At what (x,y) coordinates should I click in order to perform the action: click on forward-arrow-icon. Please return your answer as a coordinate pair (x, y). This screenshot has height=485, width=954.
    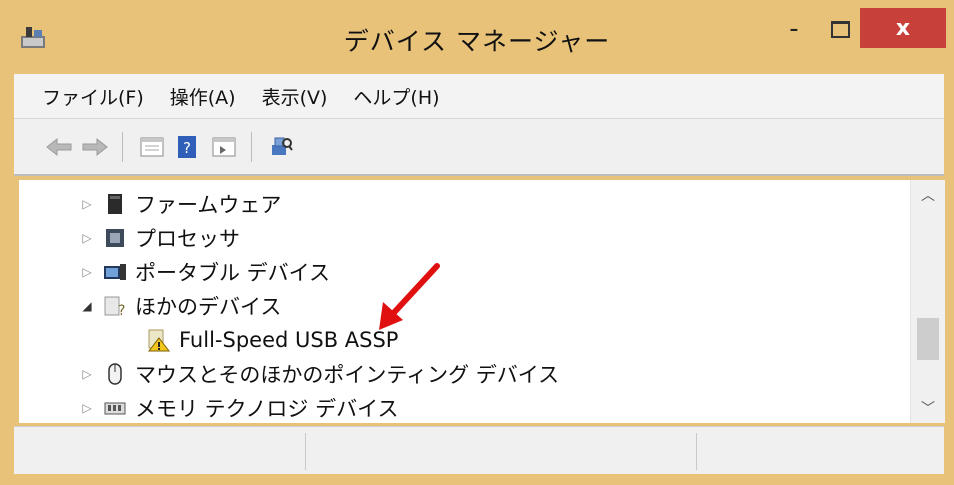
    Looking at the image, I should click on (95, 146).